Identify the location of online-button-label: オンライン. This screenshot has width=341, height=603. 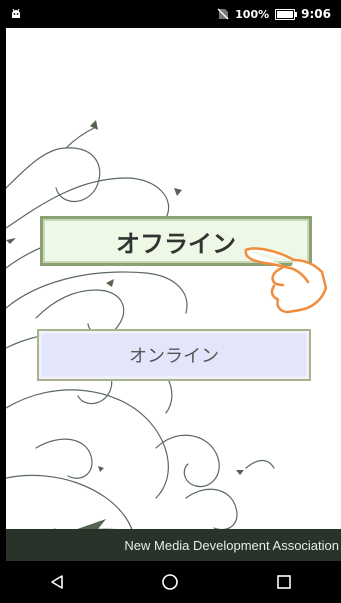
(174, 356).